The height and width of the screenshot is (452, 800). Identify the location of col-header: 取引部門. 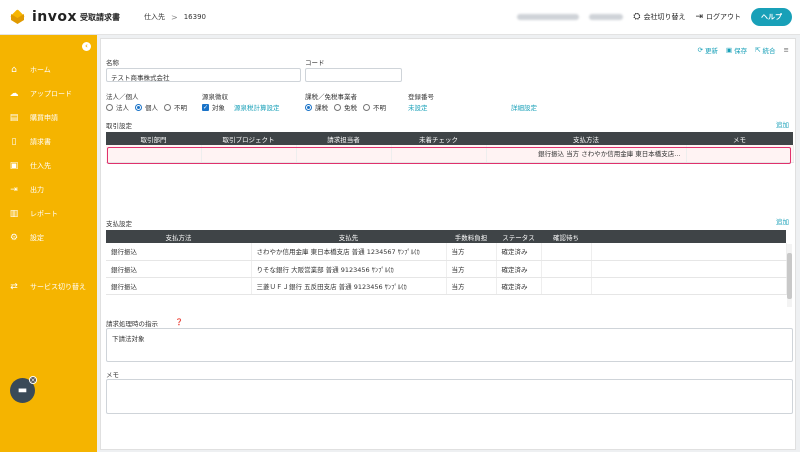
(153, 138).